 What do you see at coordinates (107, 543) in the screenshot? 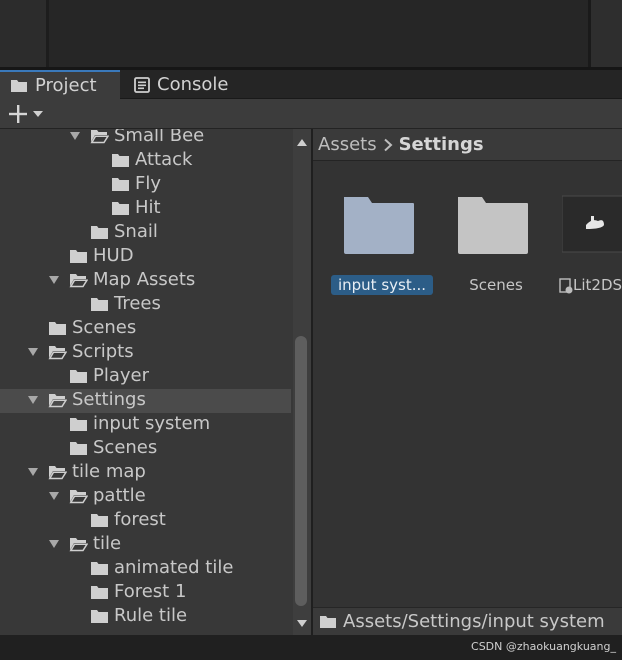
I see `tree-item-label: tile` at bounding box center [107, 543].